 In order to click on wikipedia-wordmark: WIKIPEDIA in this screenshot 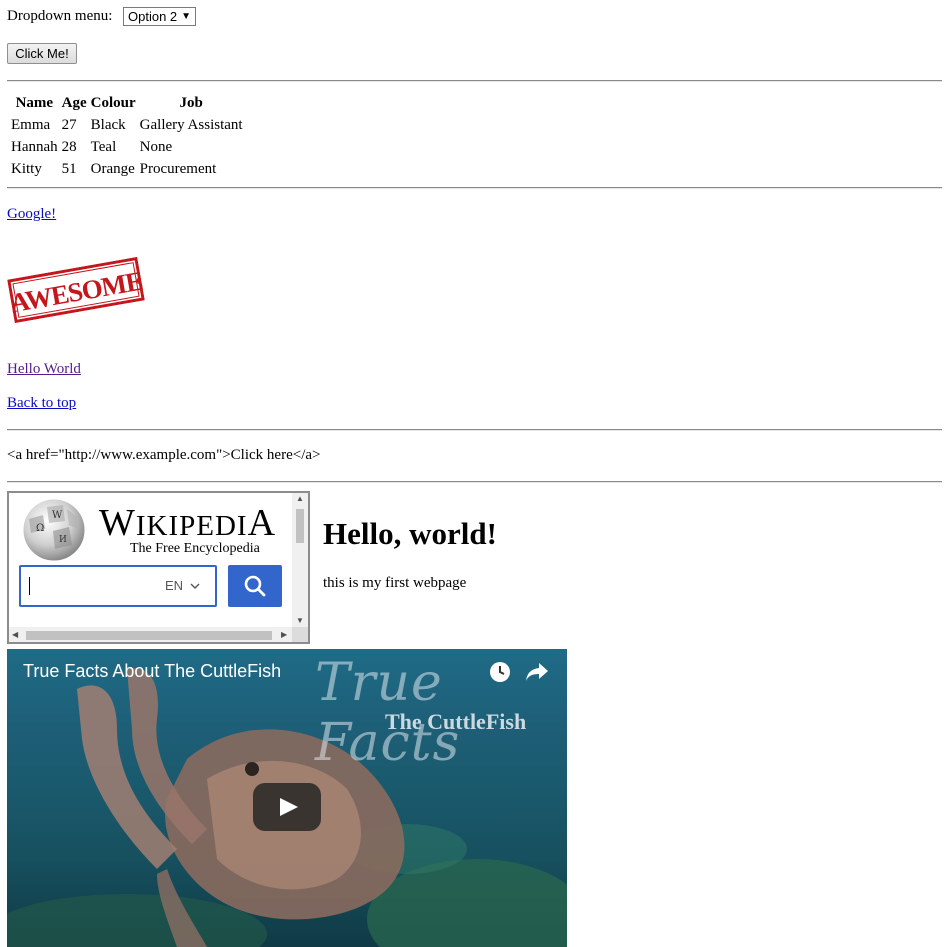, I will do `click(188, 523)`.